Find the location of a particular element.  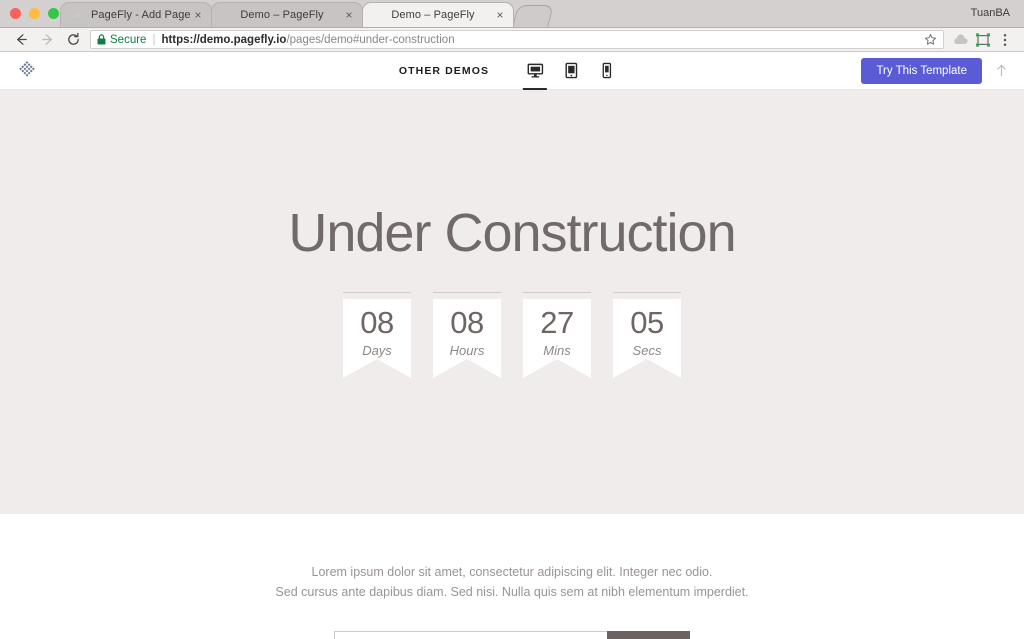

countdown-label: Hours is located at coordinates (467, 350).